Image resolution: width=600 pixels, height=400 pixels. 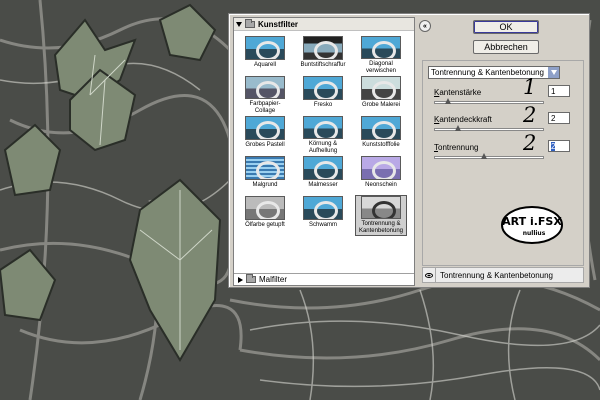 I want to click on filter-label: Ölfarbe getupft, so click(x=265, y=225).